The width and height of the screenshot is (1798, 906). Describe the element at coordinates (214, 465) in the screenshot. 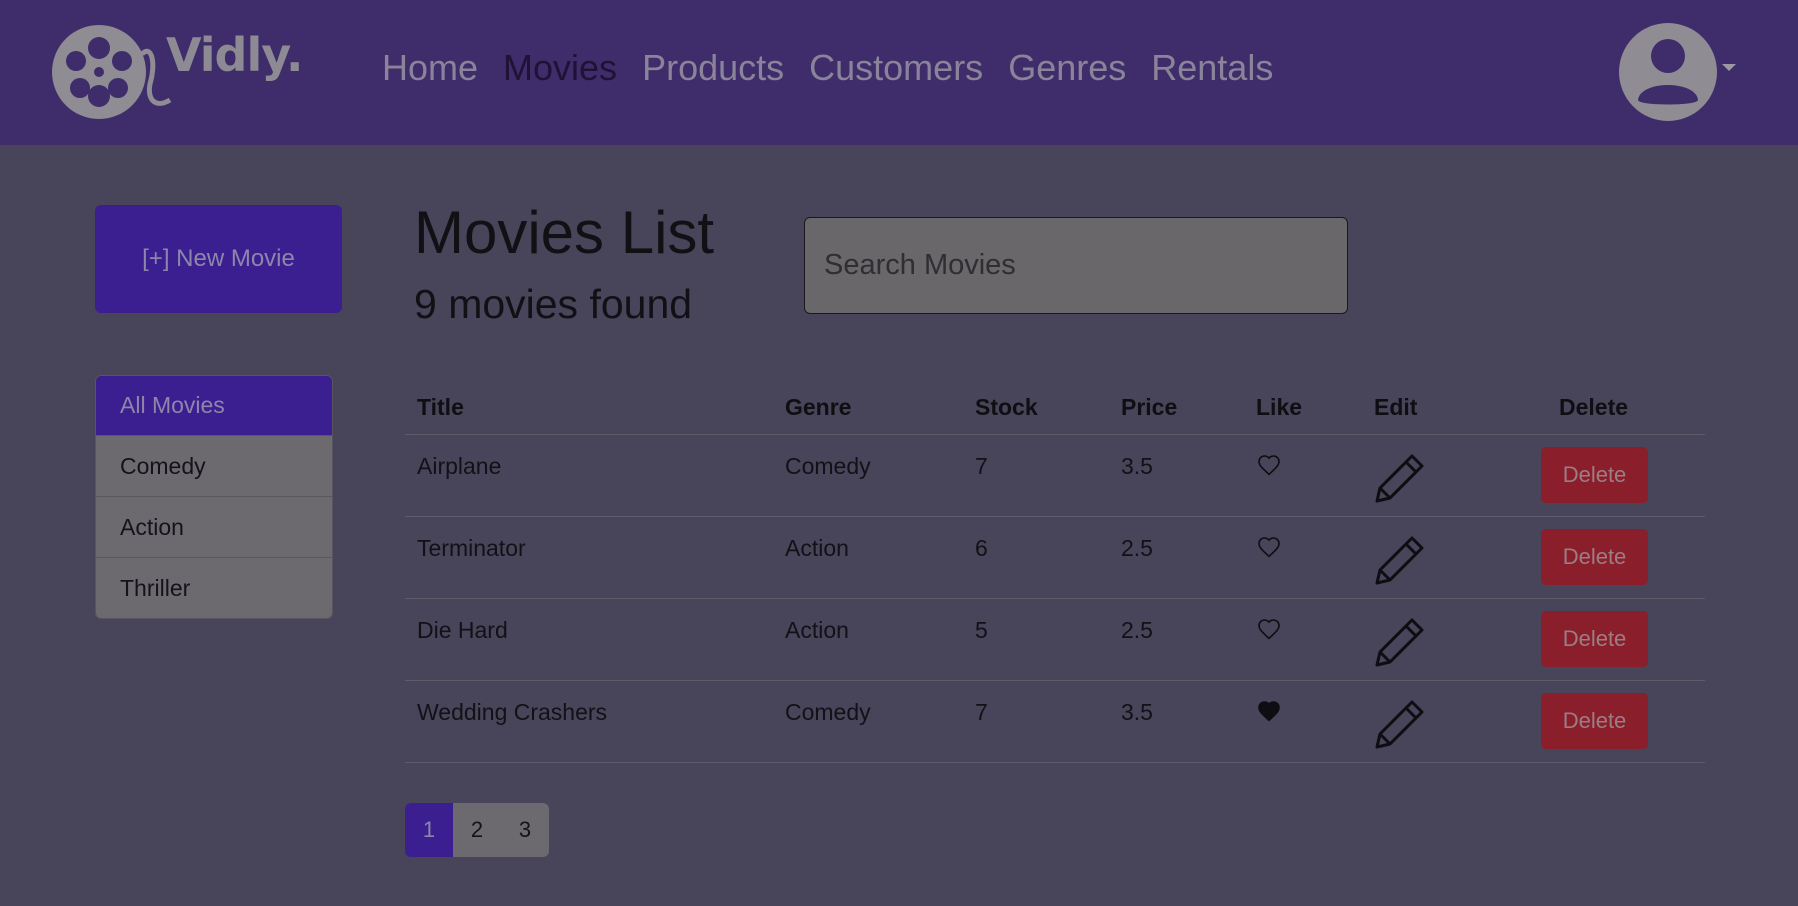

I see `genre-item-comedy: Comedy` at that location.